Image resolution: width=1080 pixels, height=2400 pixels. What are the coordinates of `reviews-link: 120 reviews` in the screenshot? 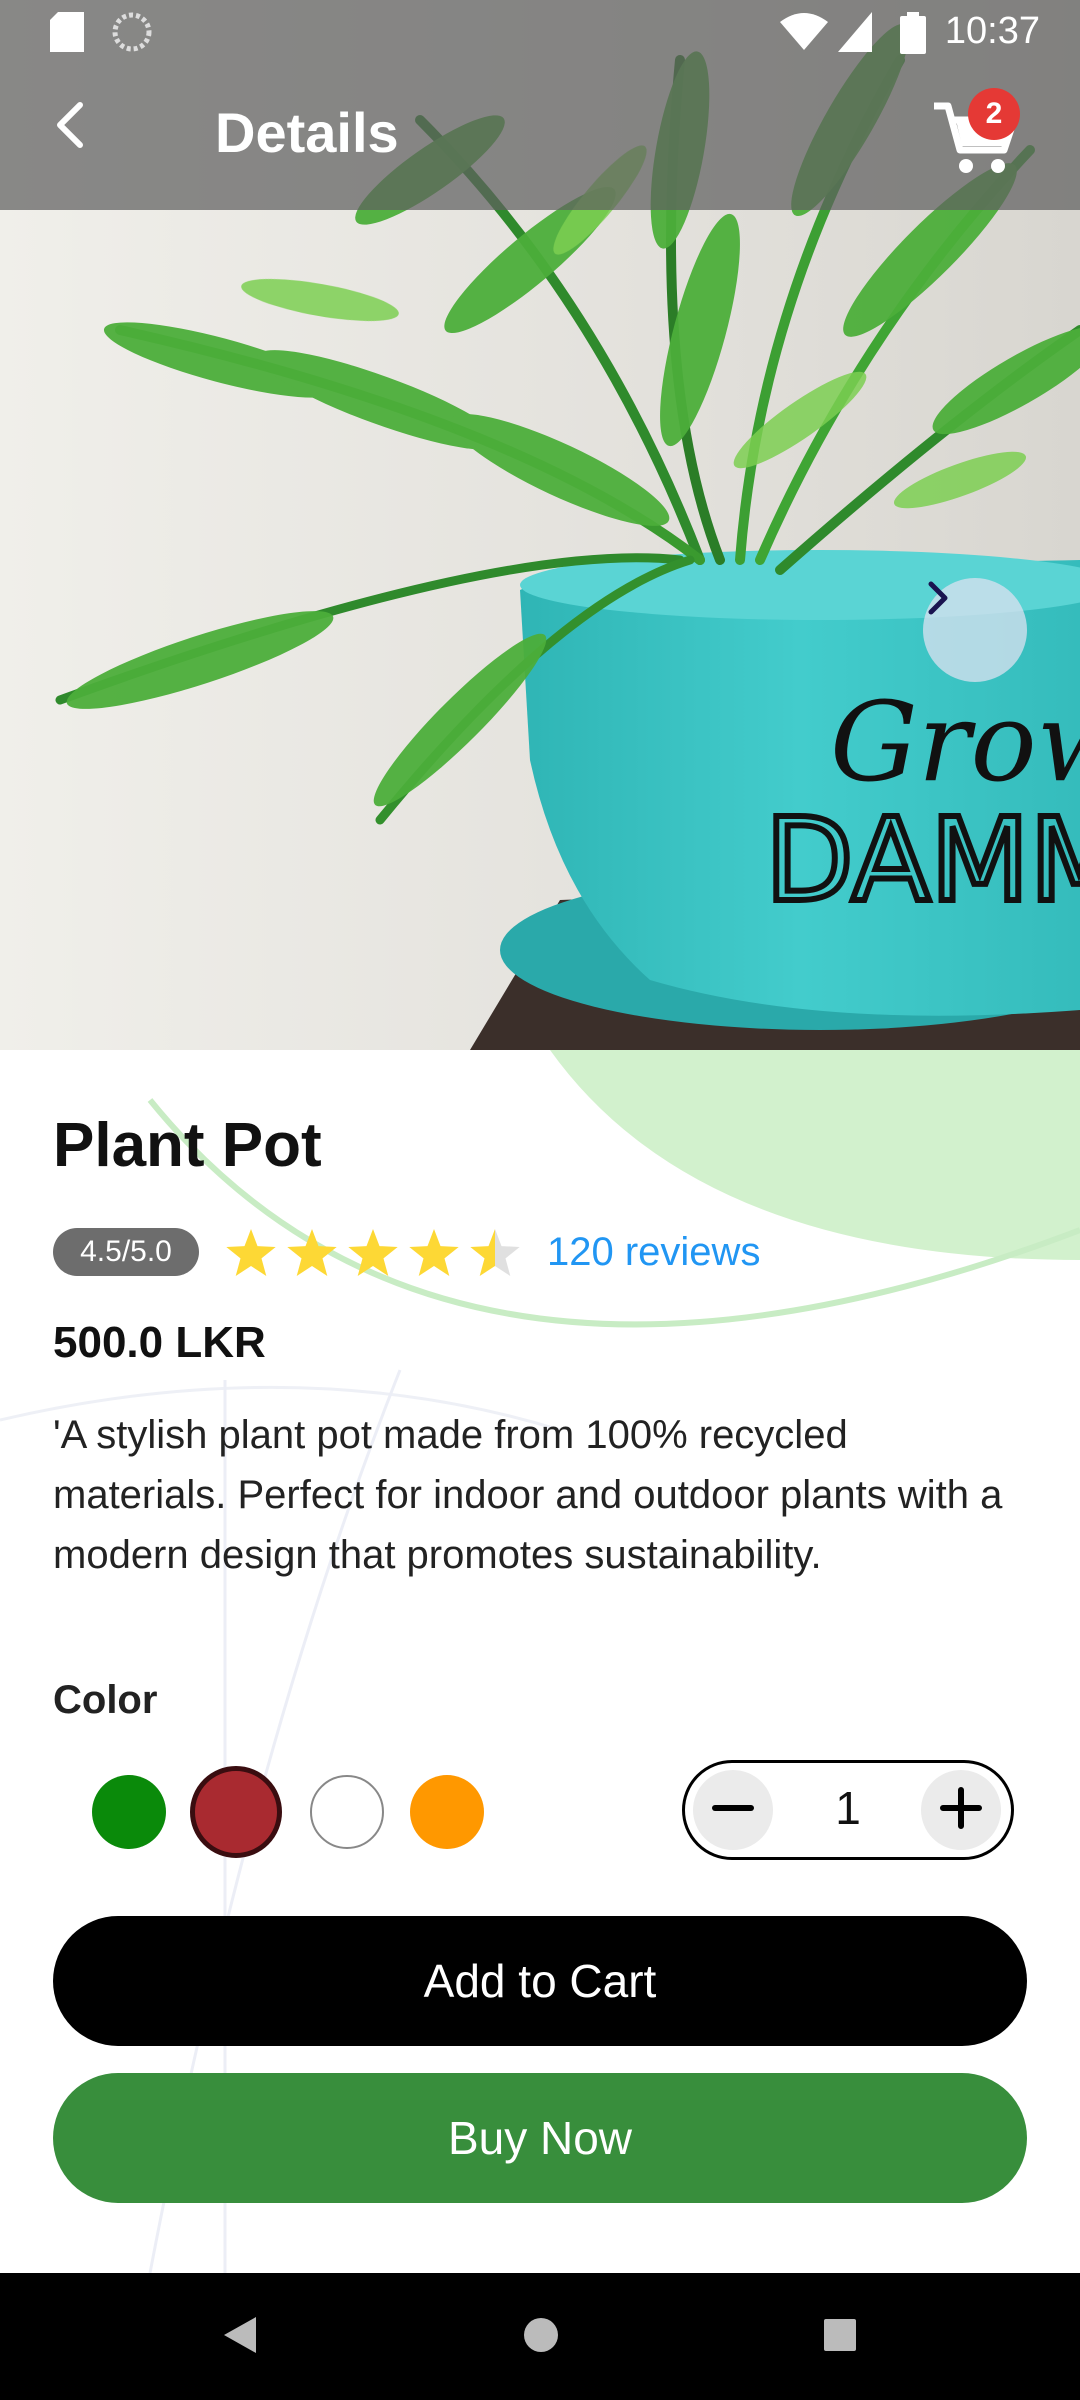 It's located at (653, 1252).